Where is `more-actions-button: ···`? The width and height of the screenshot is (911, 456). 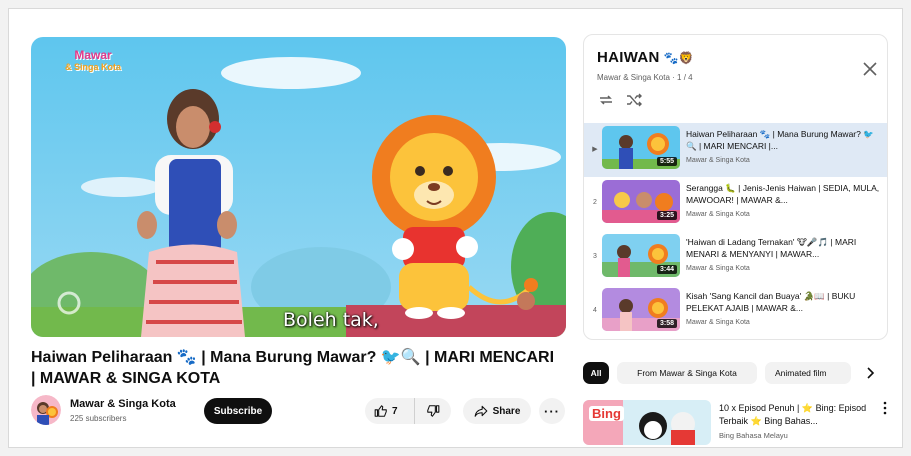
more-actions-button: ··· is located at coordinates (552, 411).